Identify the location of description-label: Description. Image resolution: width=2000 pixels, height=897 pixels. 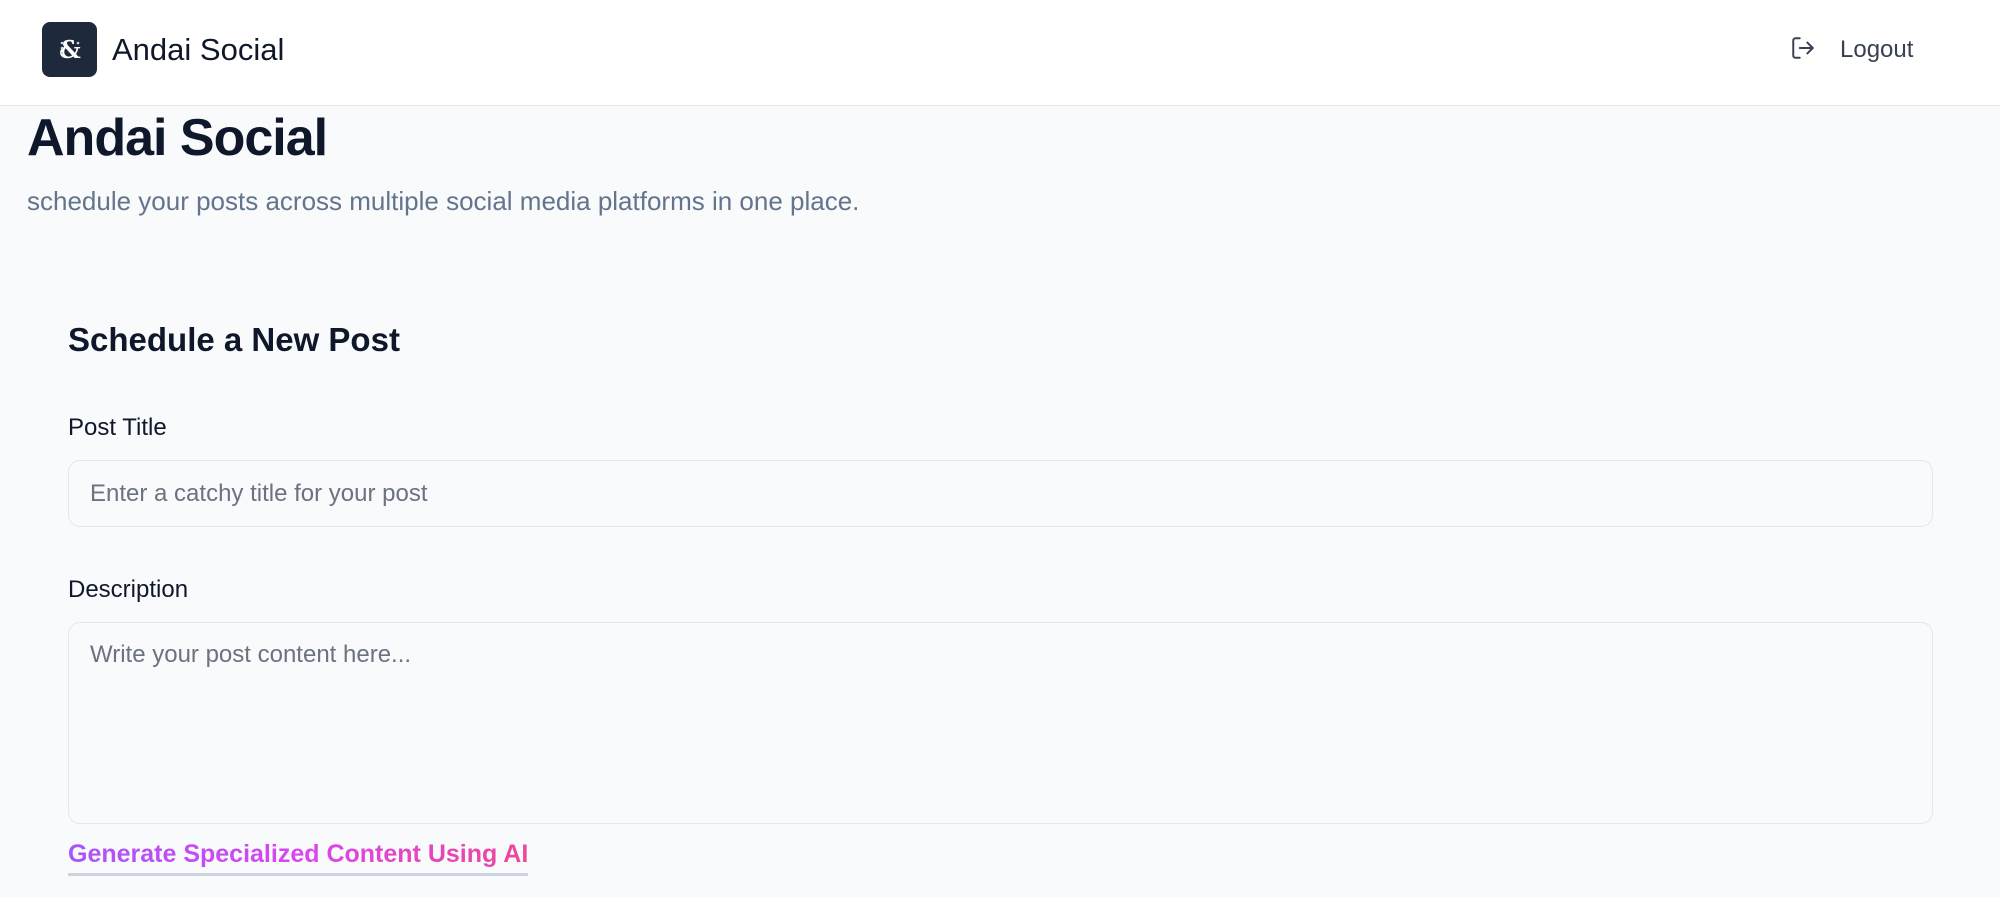
(128, 589).